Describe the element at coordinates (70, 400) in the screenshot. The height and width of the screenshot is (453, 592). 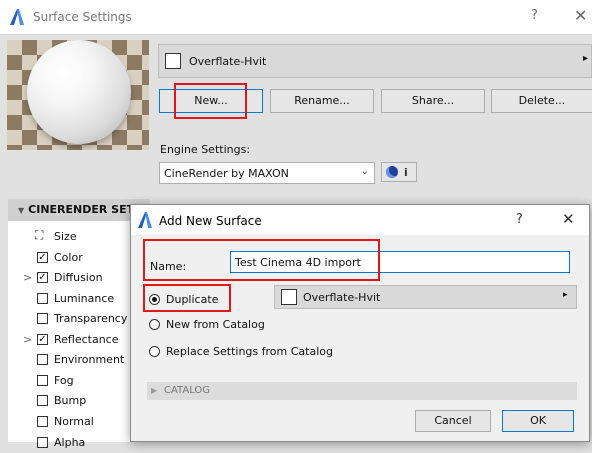
I see `list-item-label: Bump` at that location.